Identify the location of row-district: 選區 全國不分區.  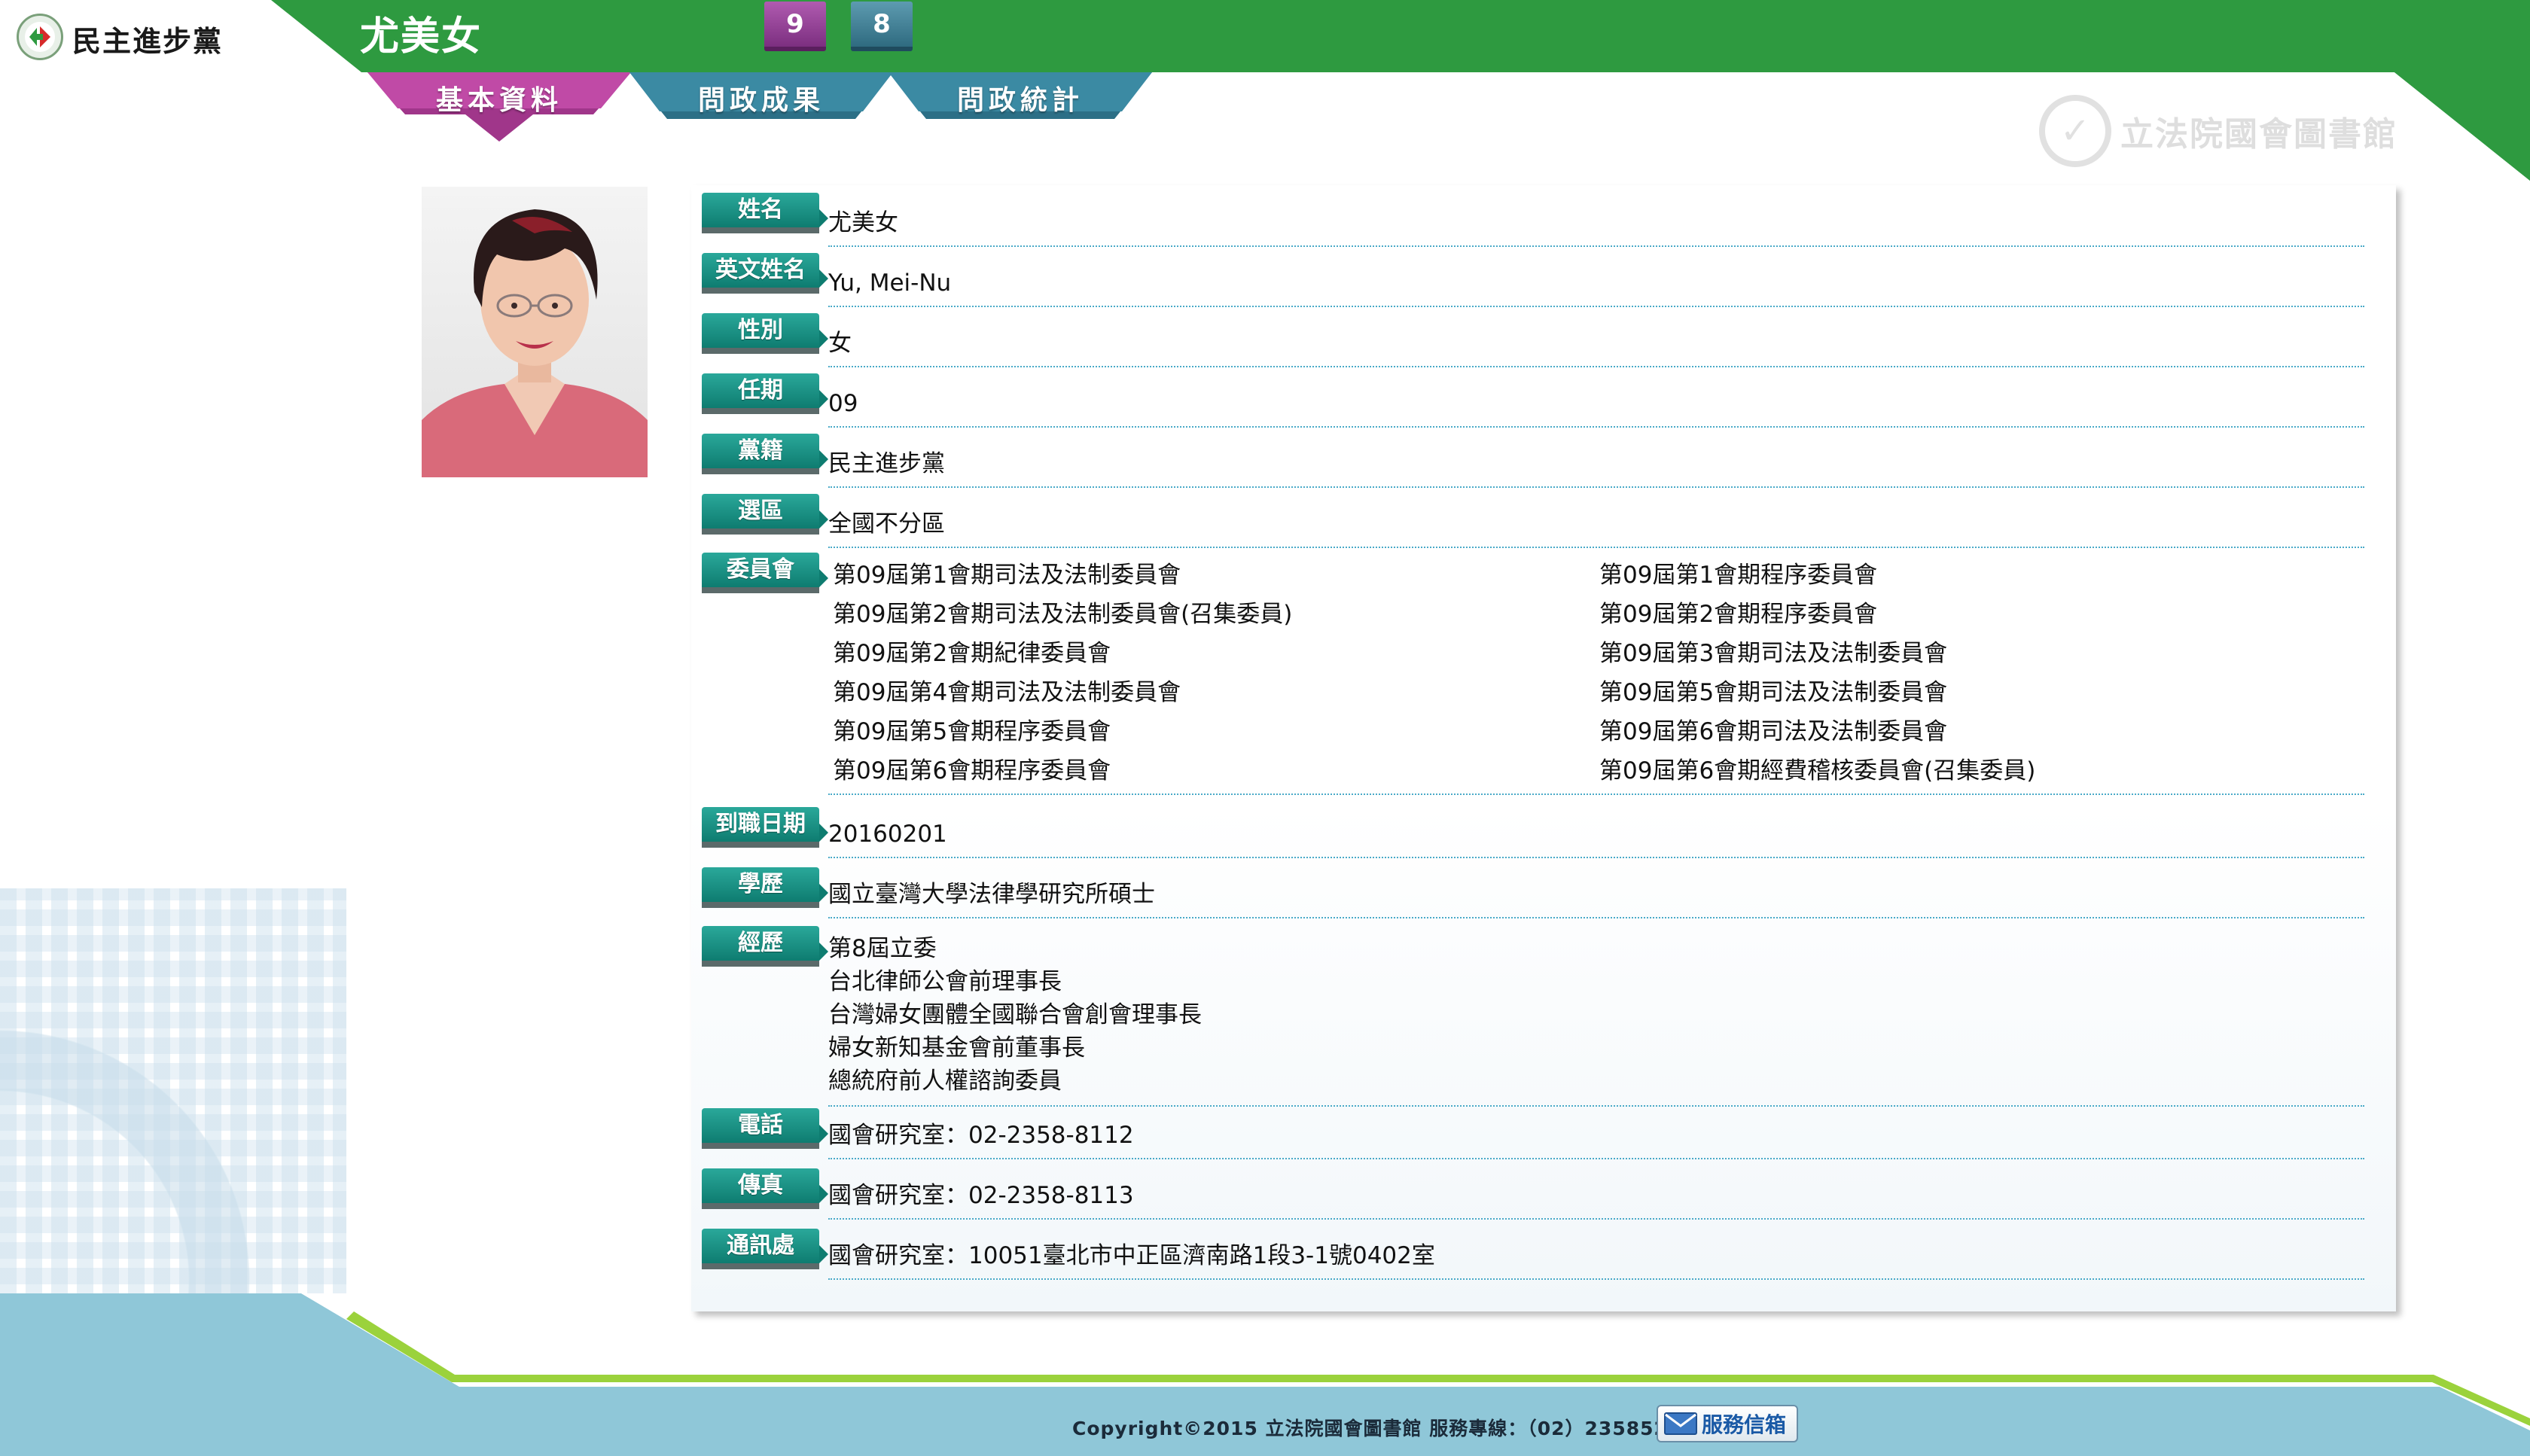
(1527, 524).